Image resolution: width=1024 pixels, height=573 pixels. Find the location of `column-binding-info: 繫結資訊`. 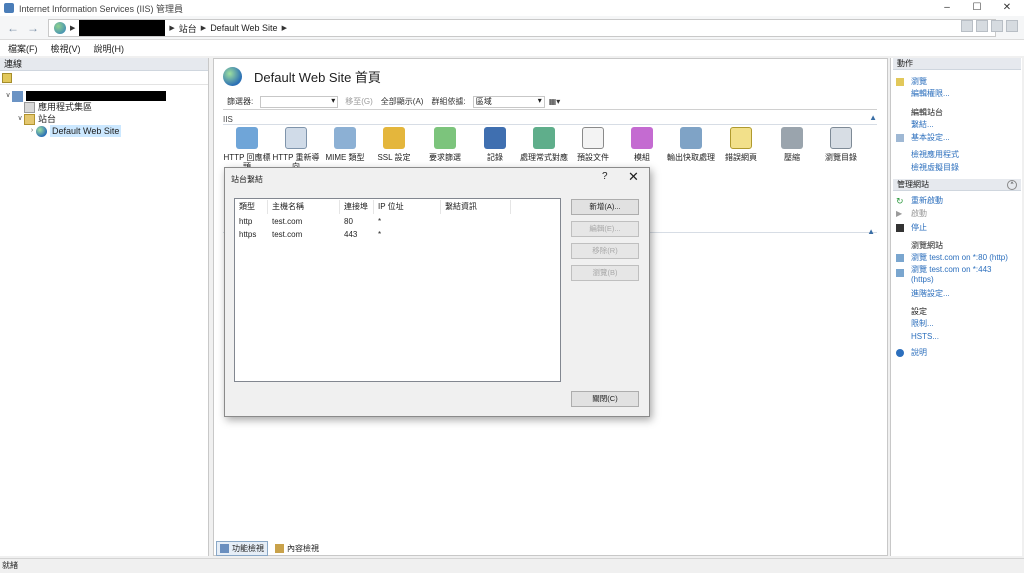

column-binding-info: 繫結資訊 is located at coordinates (476, 207).